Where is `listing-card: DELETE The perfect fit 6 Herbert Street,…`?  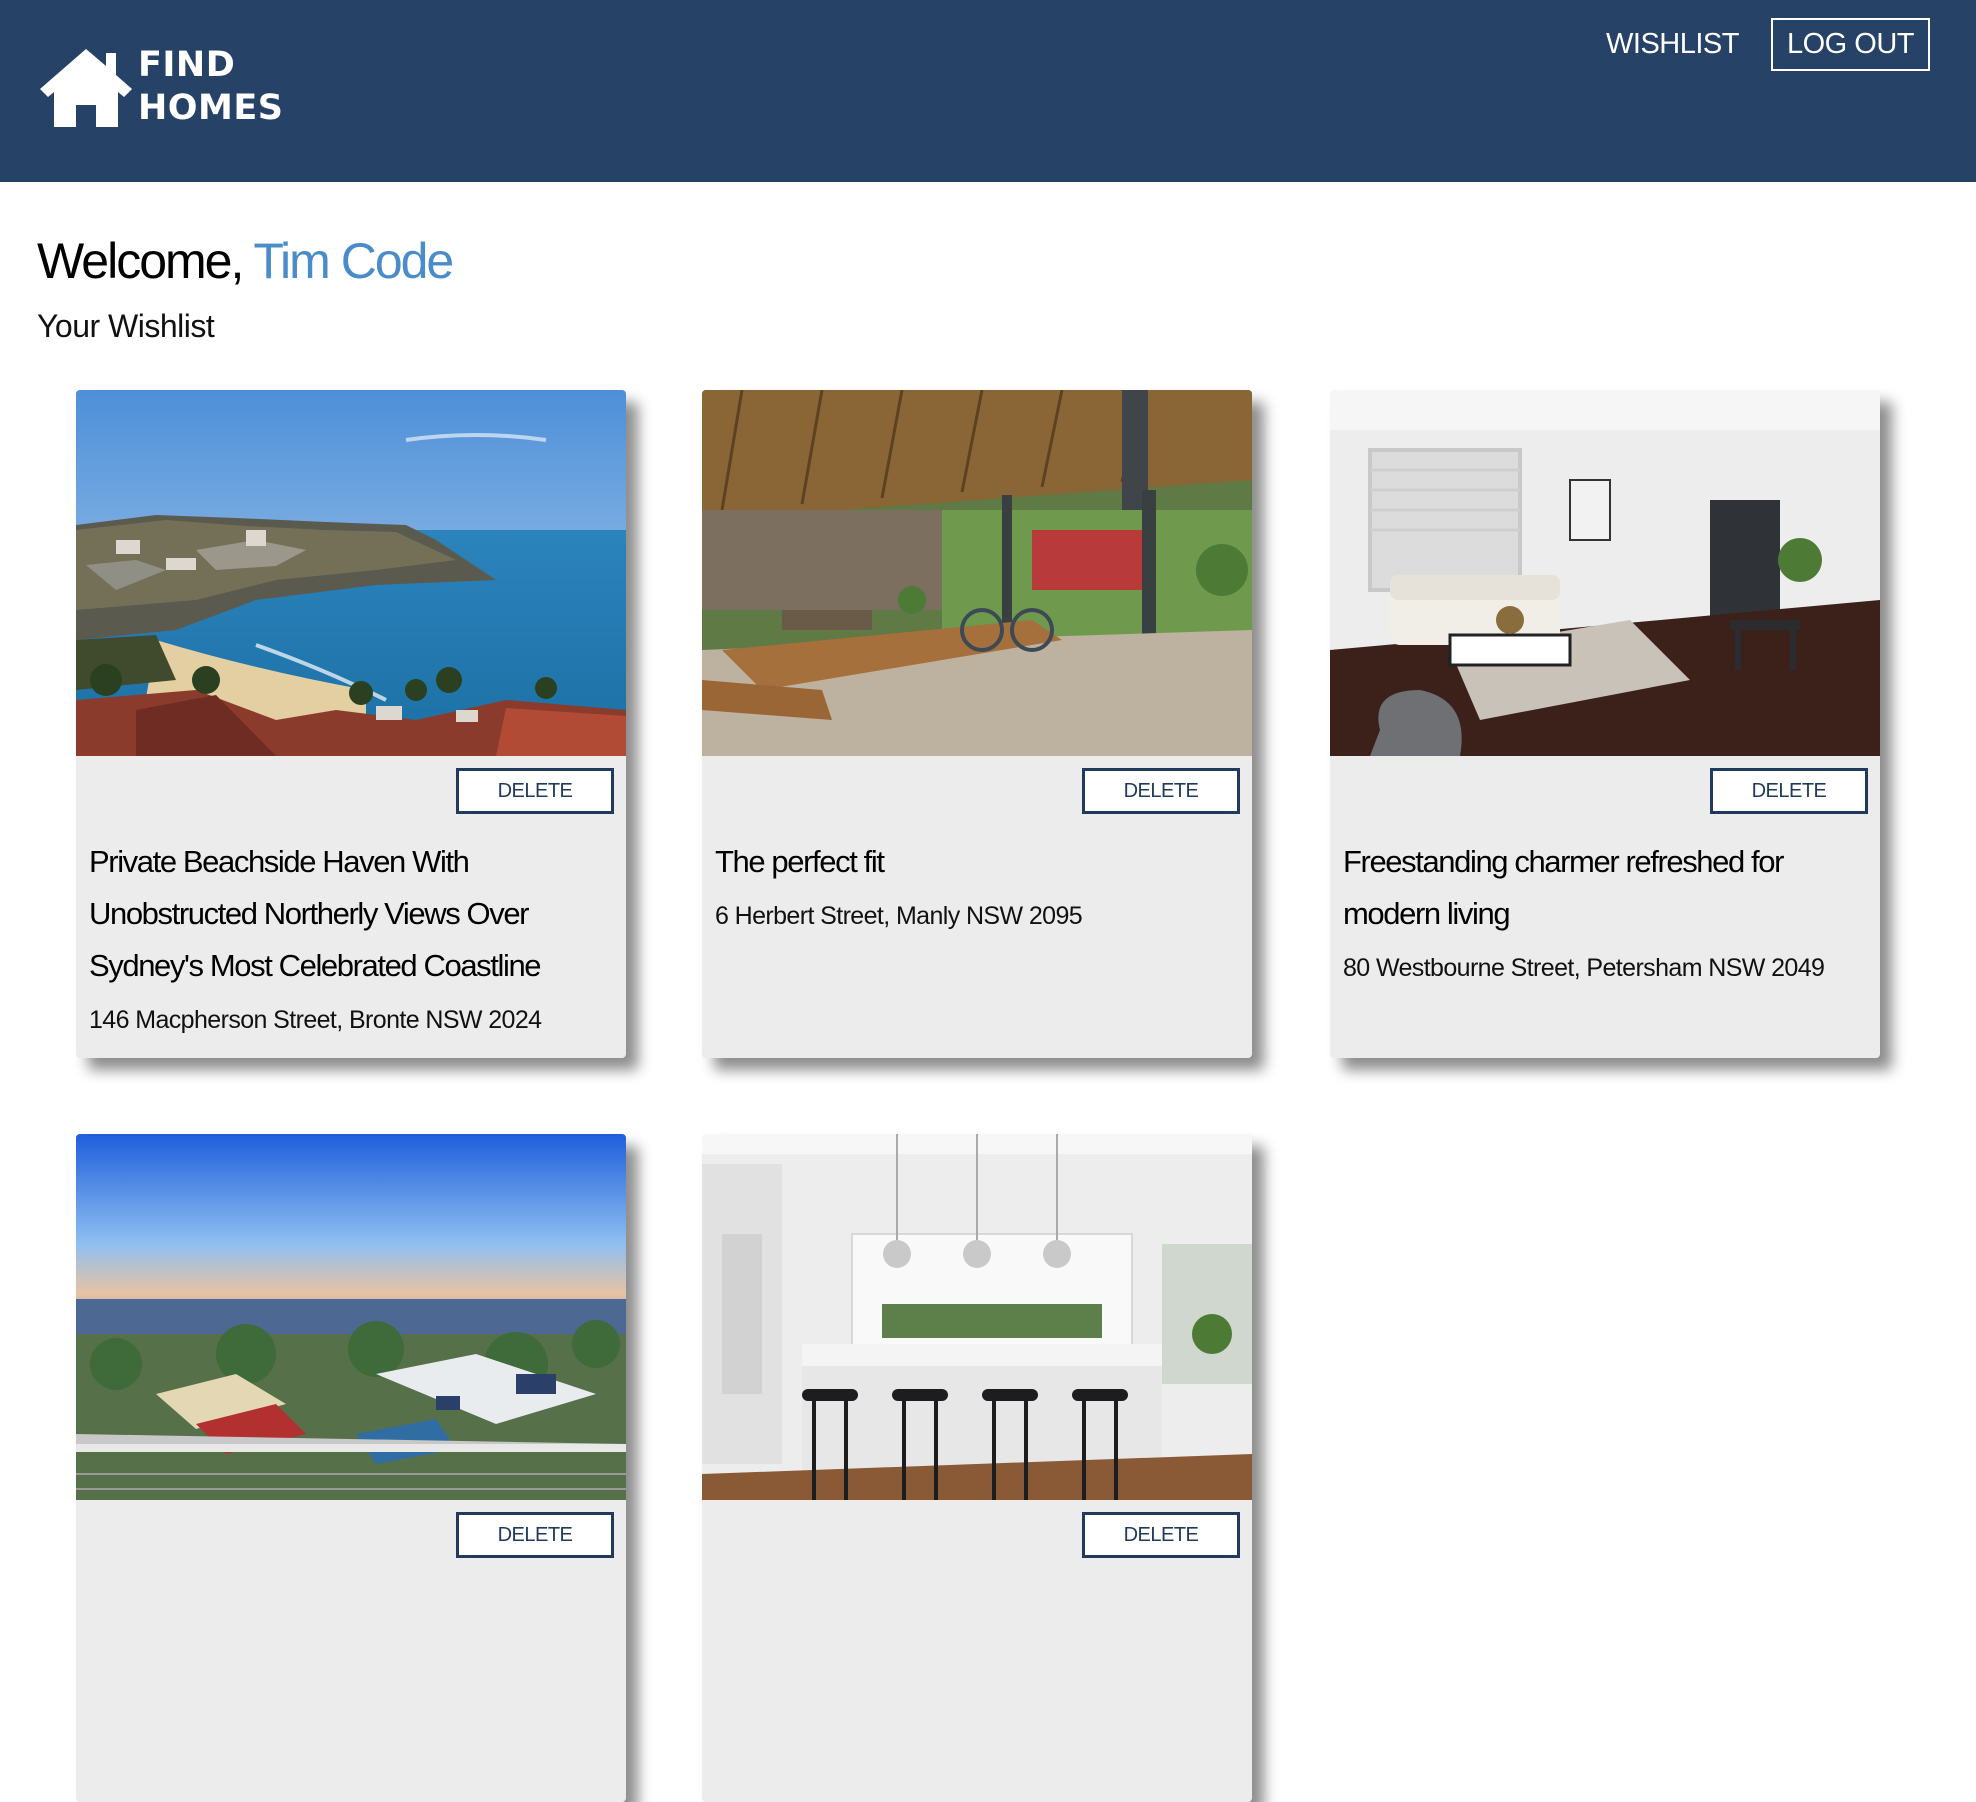
listing-card: DELETE The perfect fit 6 Herbert Street,… is located at coordinates (977, 724).